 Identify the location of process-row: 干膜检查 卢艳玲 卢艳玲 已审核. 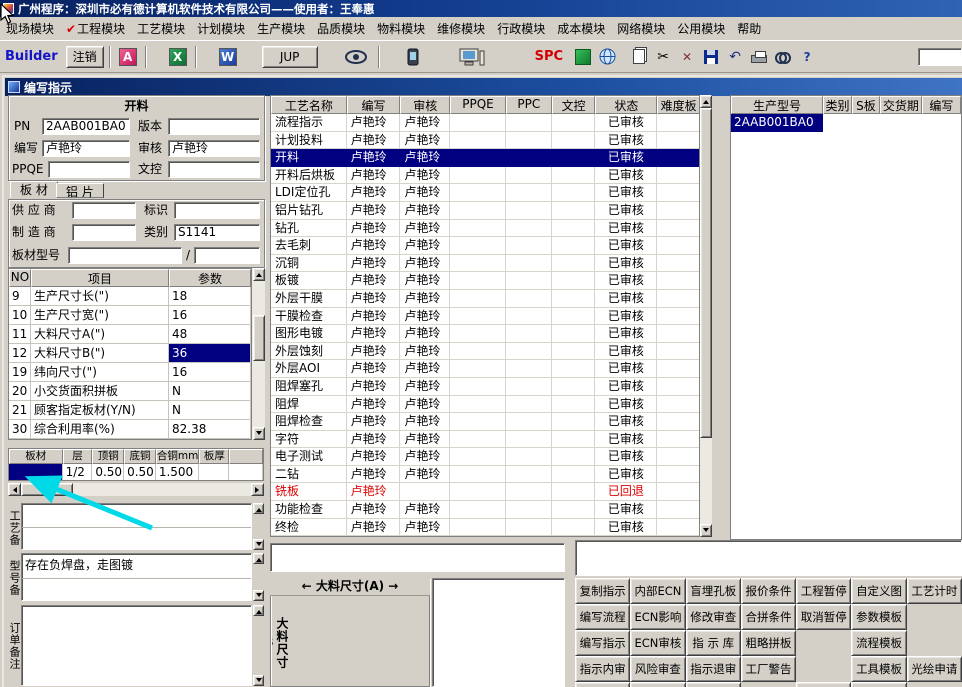
(485, 316).